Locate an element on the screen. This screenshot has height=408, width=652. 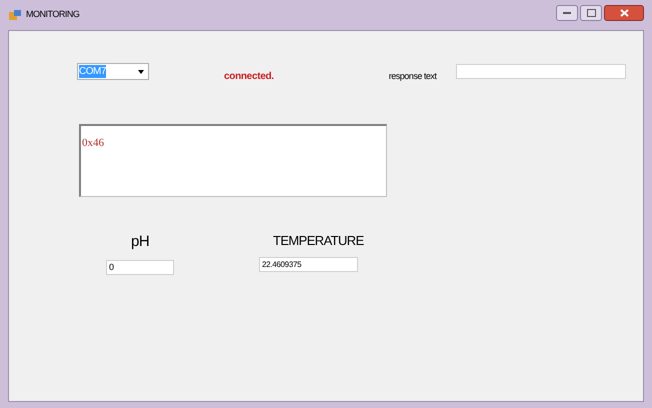
maximize-button is located at coordinates (591, 13).